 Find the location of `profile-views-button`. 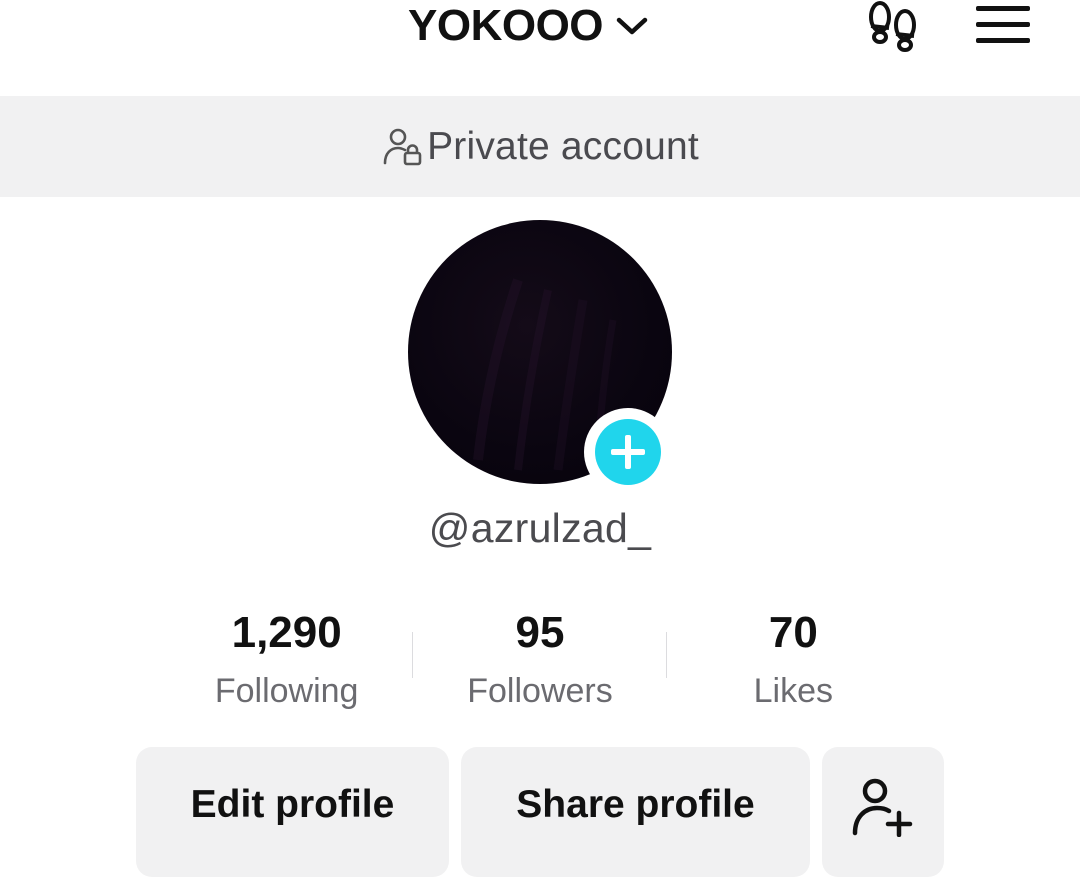

profile-views-button is located at coordinates (893, 27).